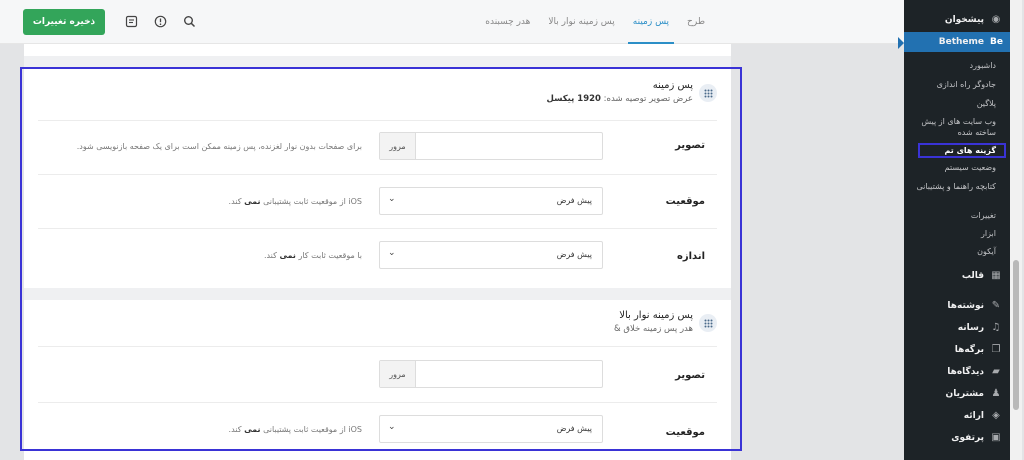 This screenshot has width=1024, height=460. Describe the element at coordinates (208, 255) in the screenshot. I see `size-description: با موقعیت ثابت کار نمی کند.` at that location.